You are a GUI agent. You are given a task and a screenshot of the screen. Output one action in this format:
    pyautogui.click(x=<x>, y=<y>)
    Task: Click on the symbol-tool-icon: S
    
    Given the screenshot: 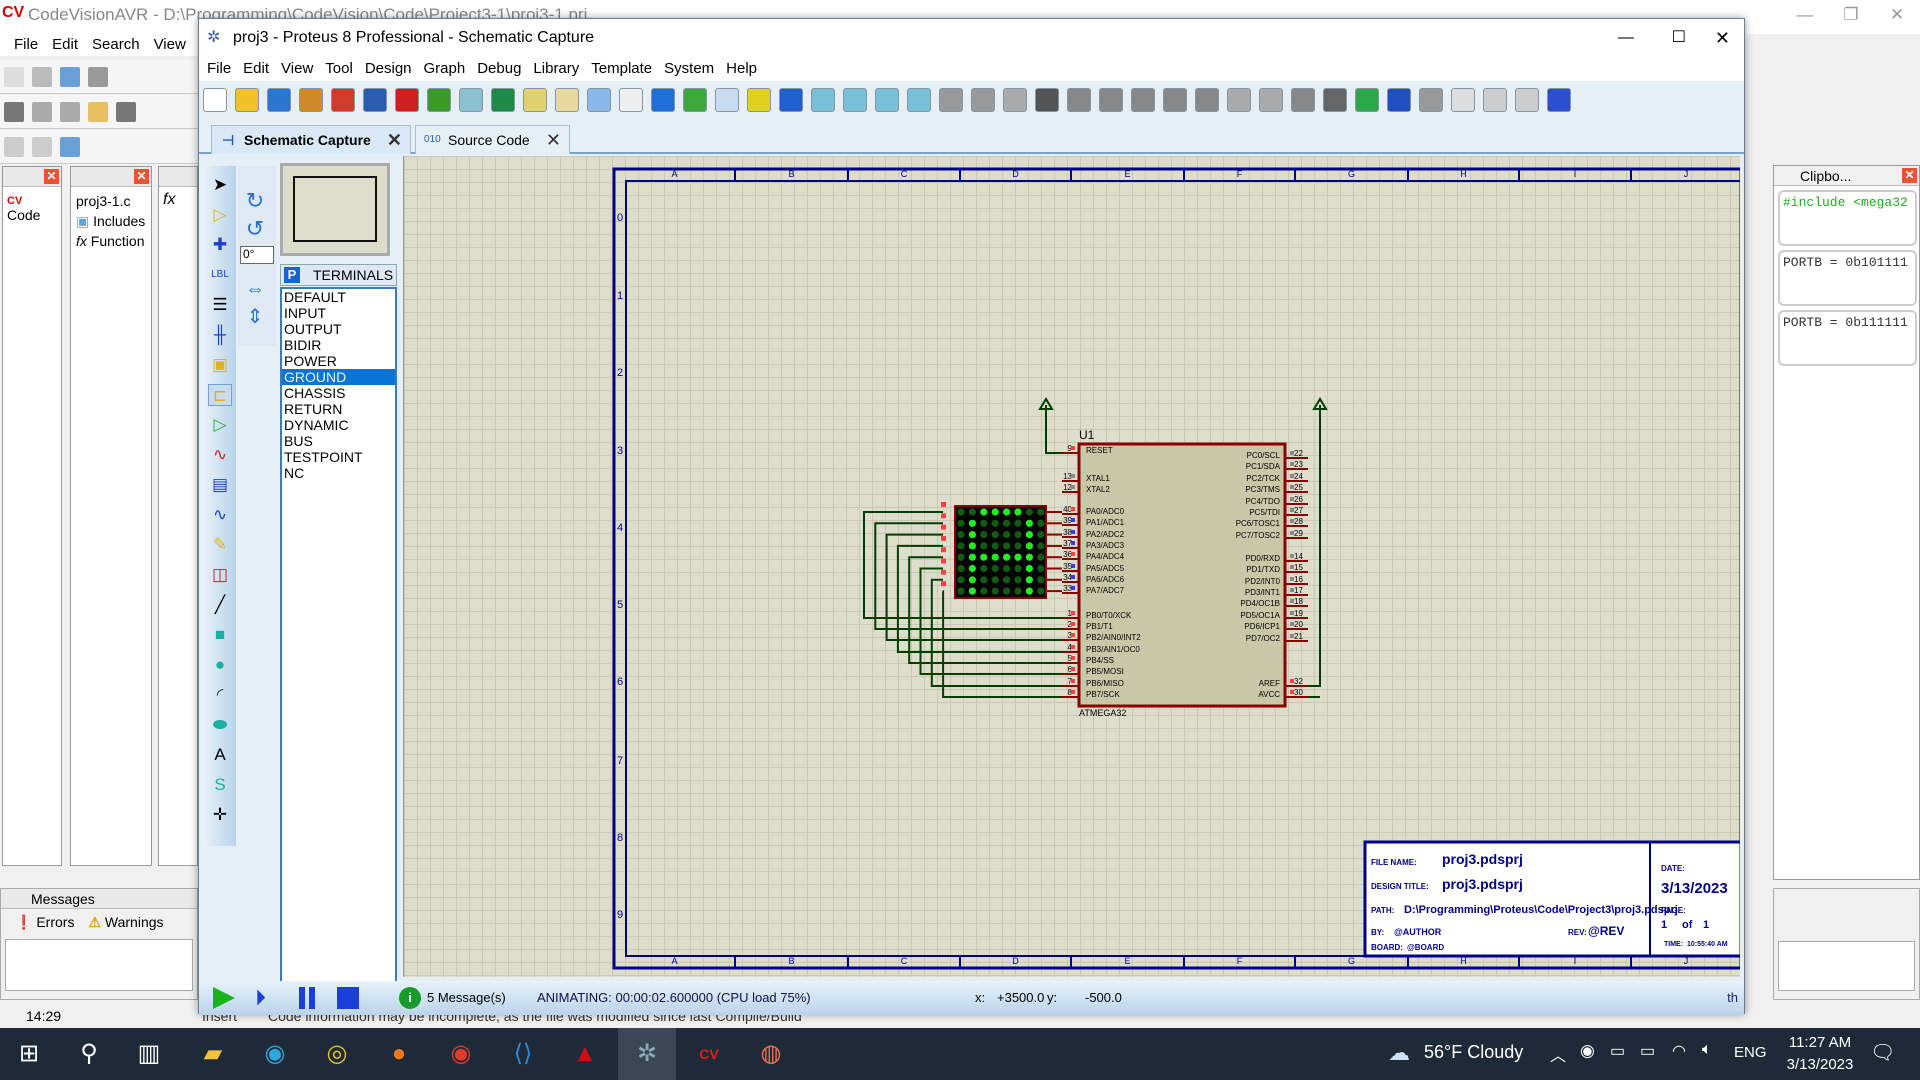 What is the action you would take?
    pyautogui.click(x=220, y=785)
    